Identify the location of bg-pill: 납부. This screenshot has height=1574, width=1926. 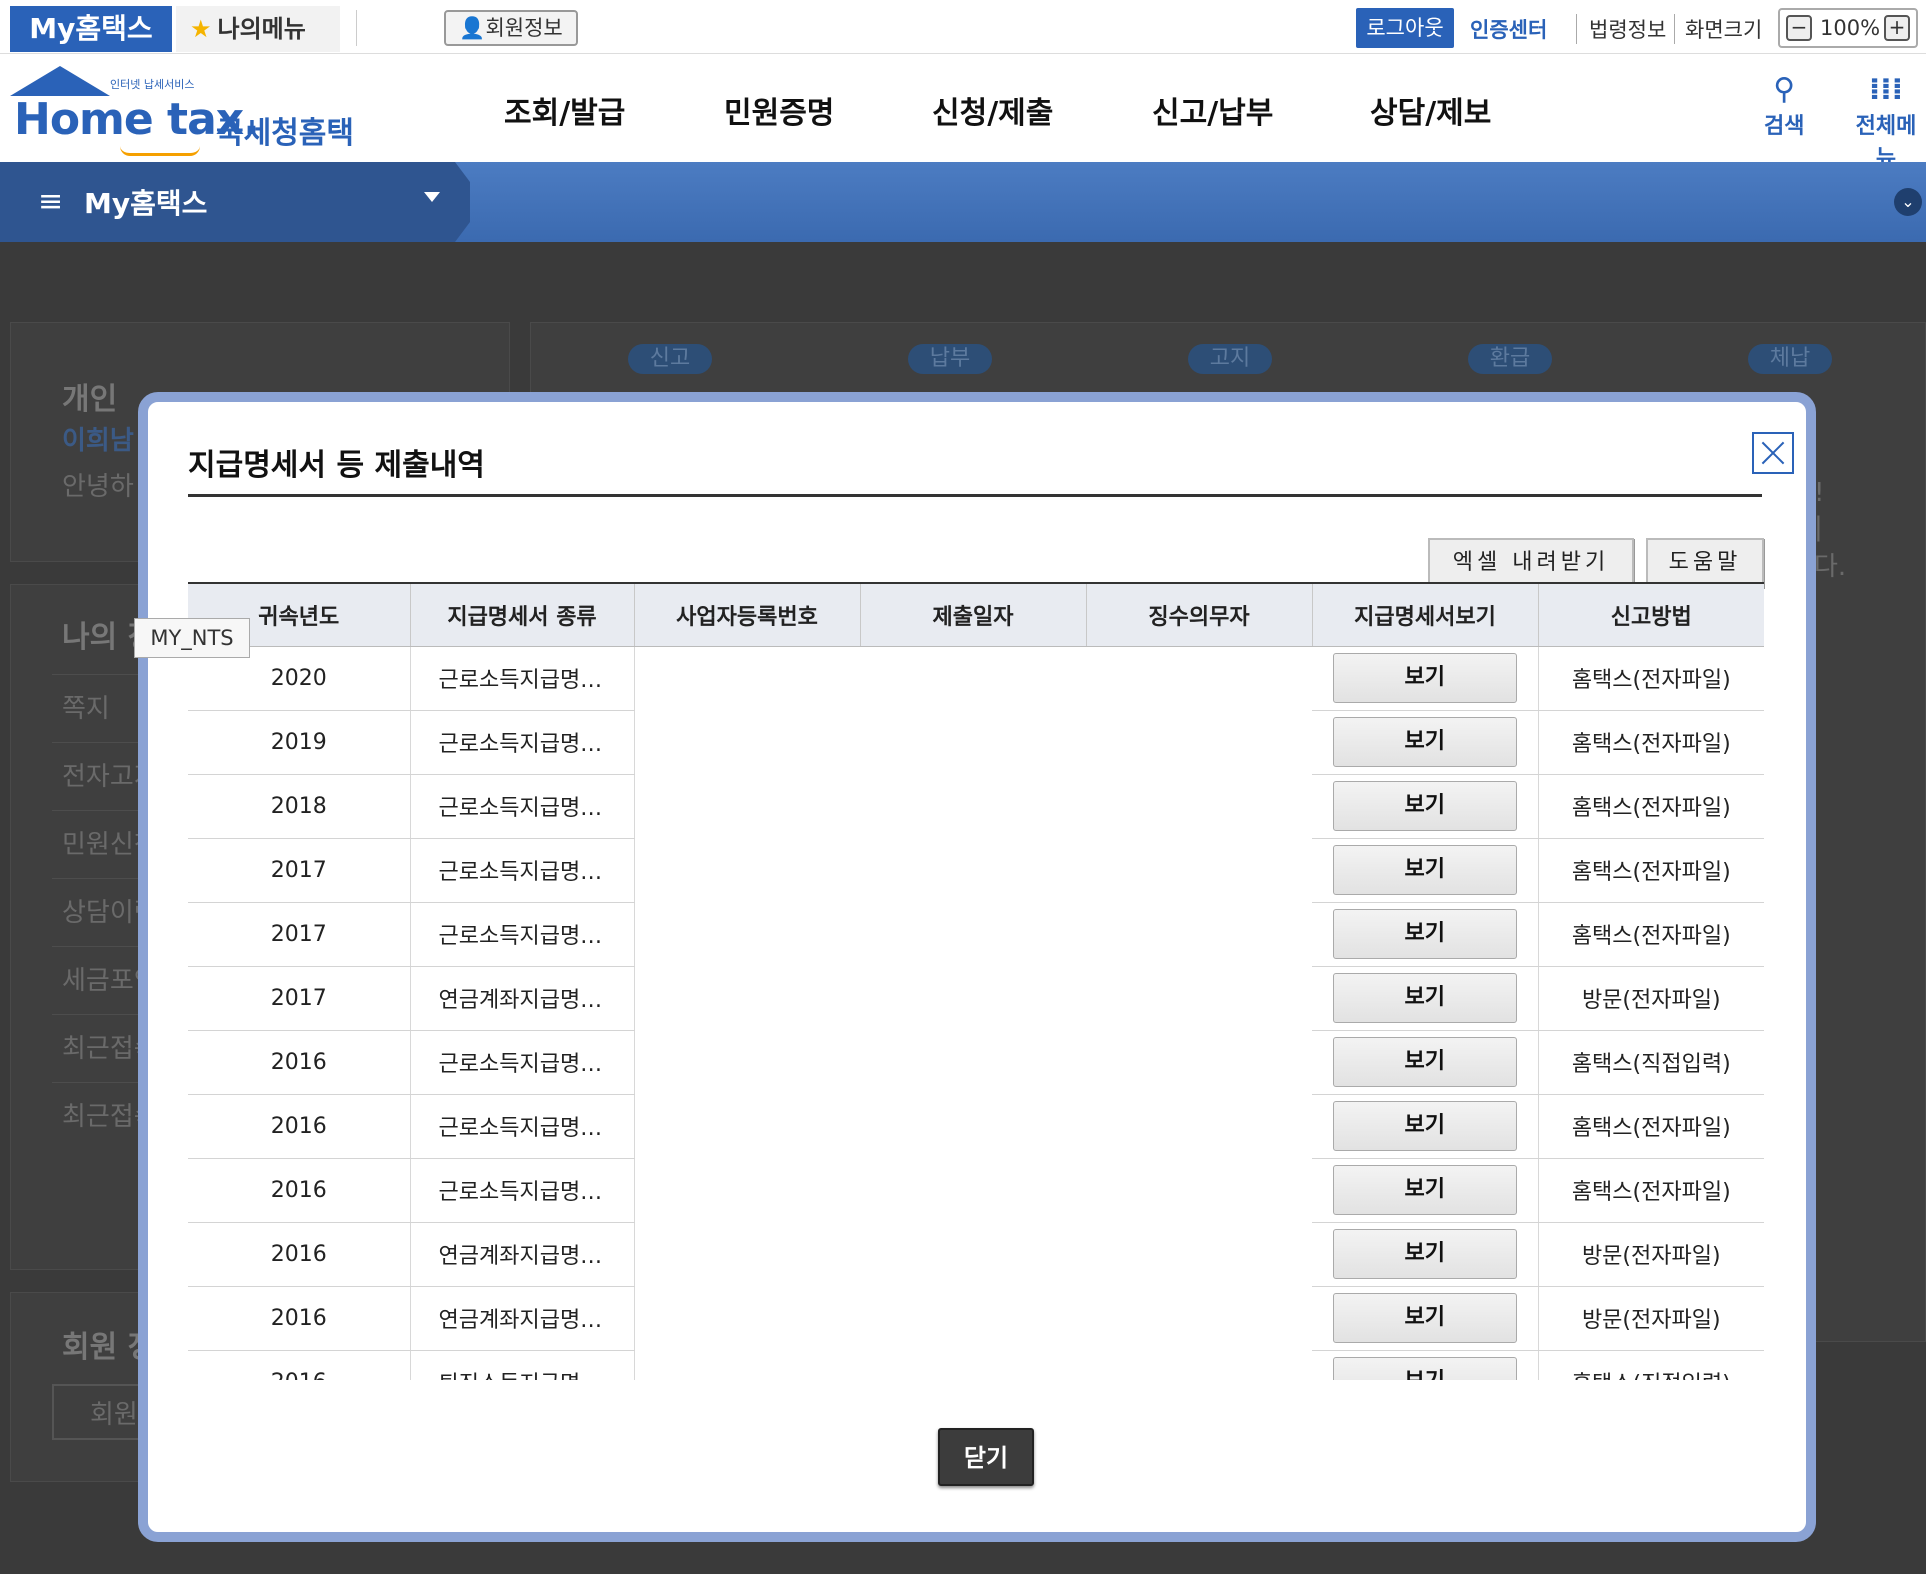
(950, 359).